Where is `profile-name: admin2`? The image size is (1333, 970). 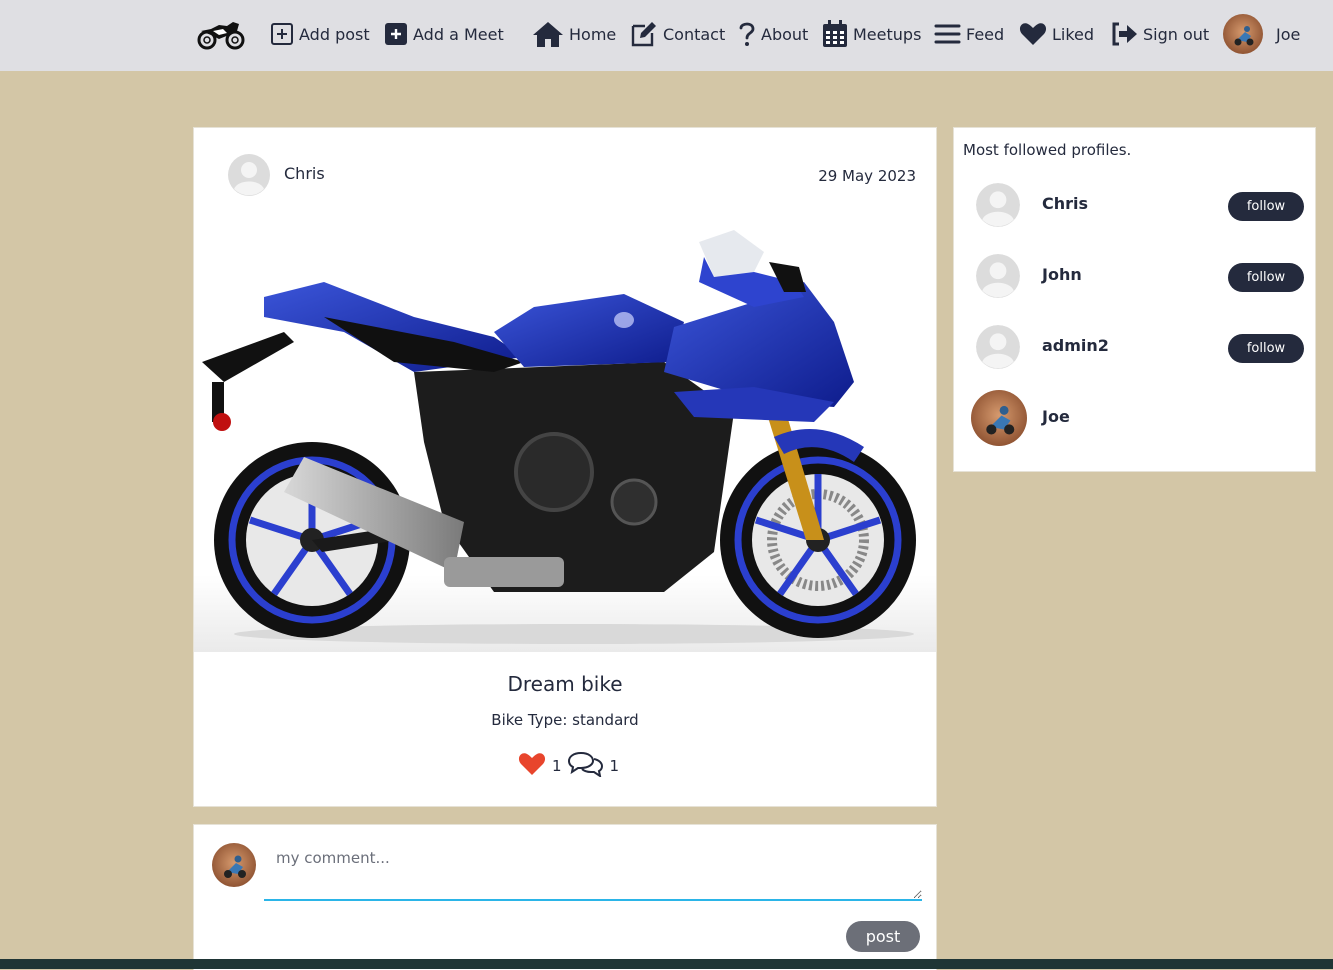 profile-name: admin2 is located at coordinates (1075, 345).